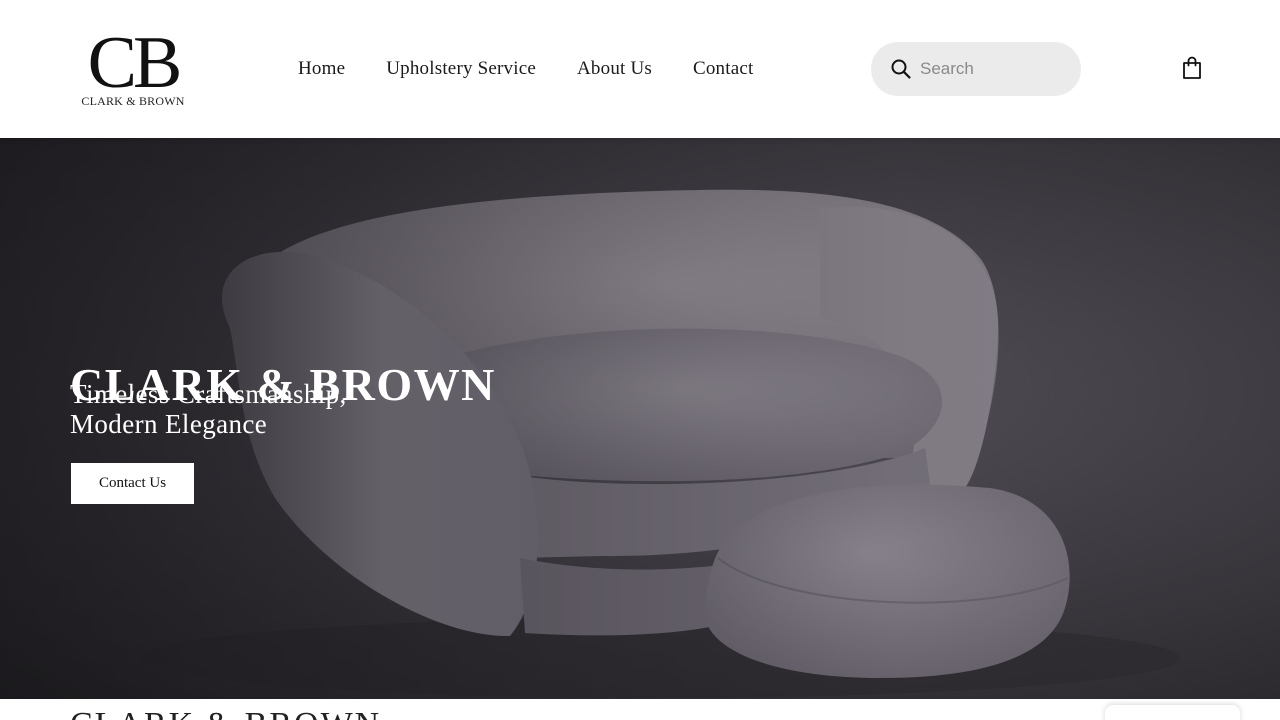  I want to click on section-title: CLARK & BROWN, so click(370, 713).